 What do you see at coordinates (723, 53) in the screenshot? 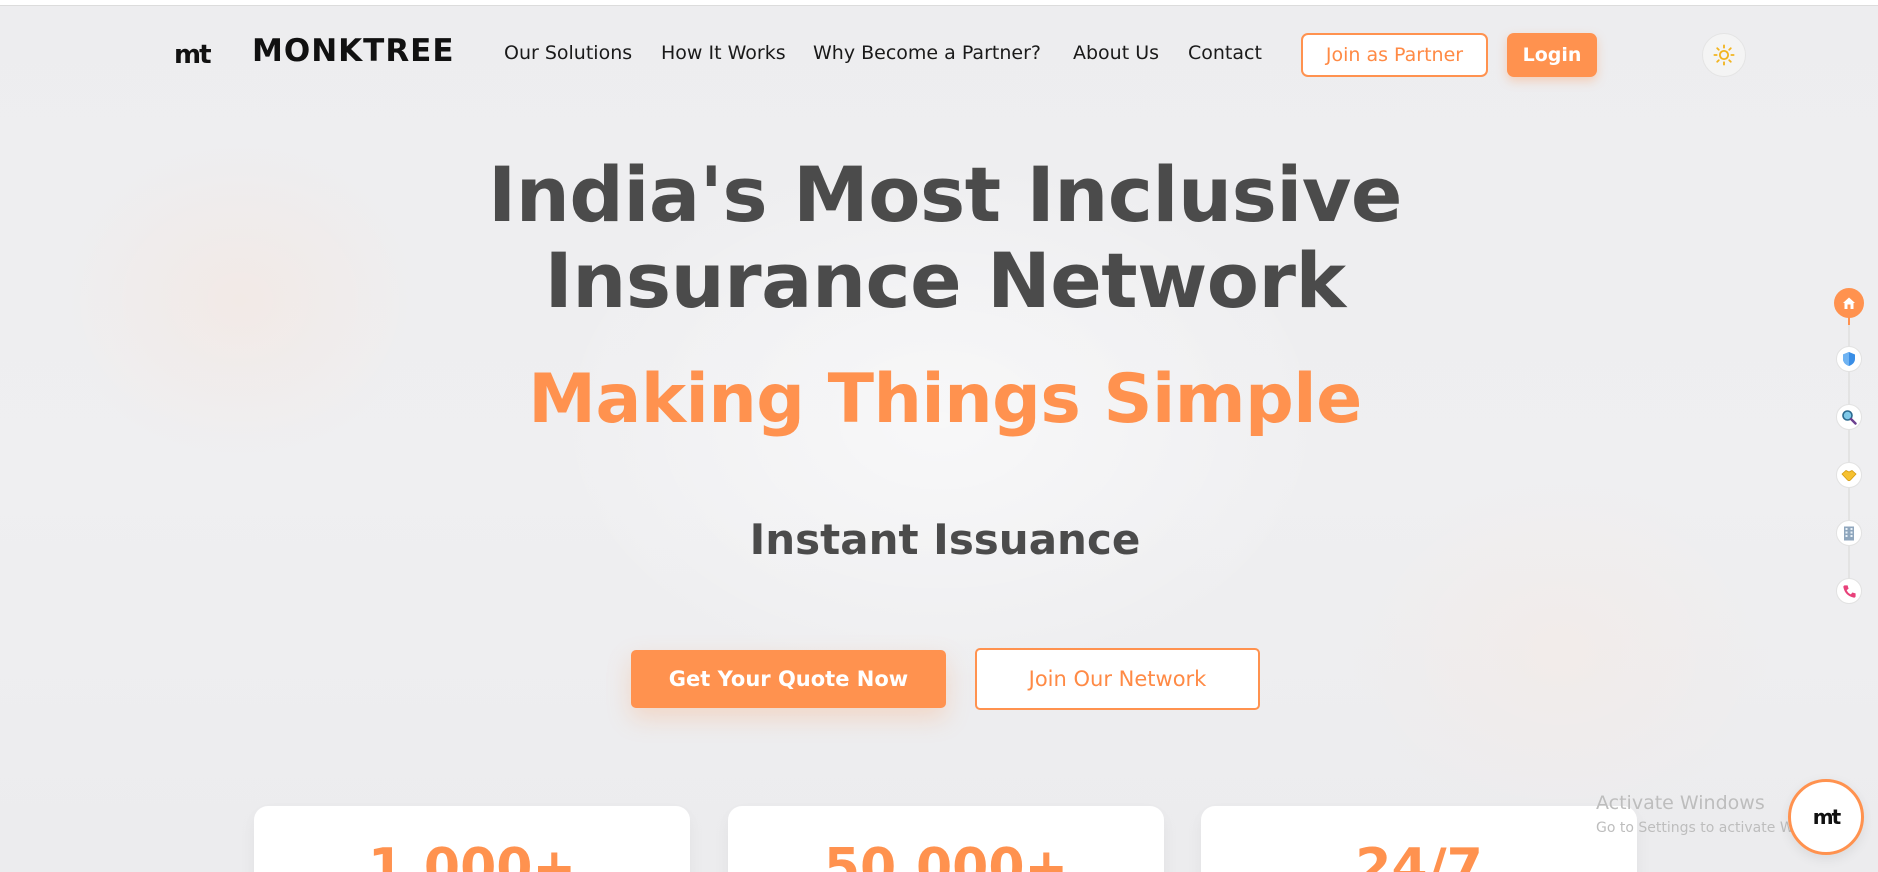
I see `nav-how-it-works: How It Works` at bounding box center [723, 53].